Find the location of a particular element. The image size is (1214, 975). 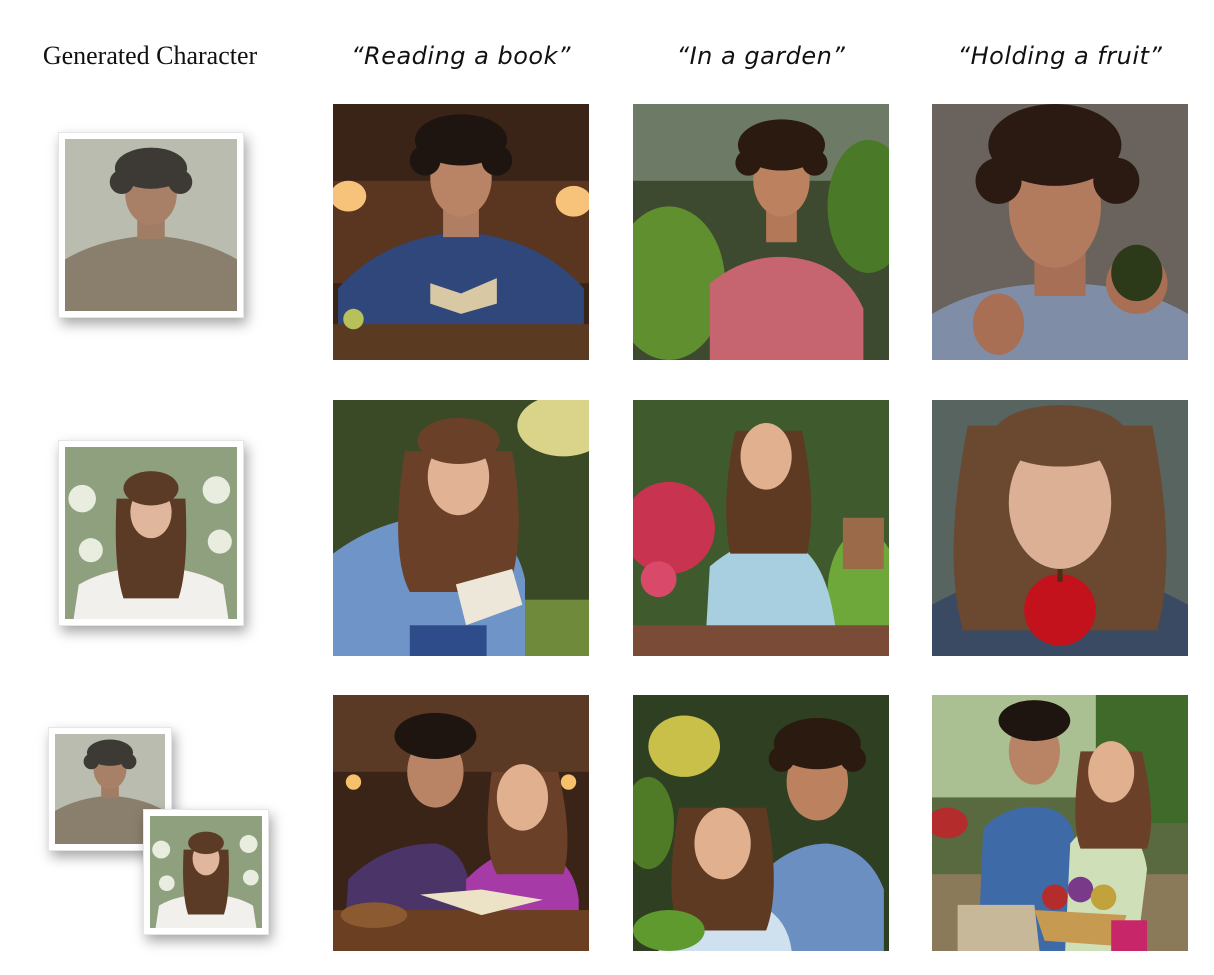

header-generated-character: Generated Character is located at coordinates (150, 55).